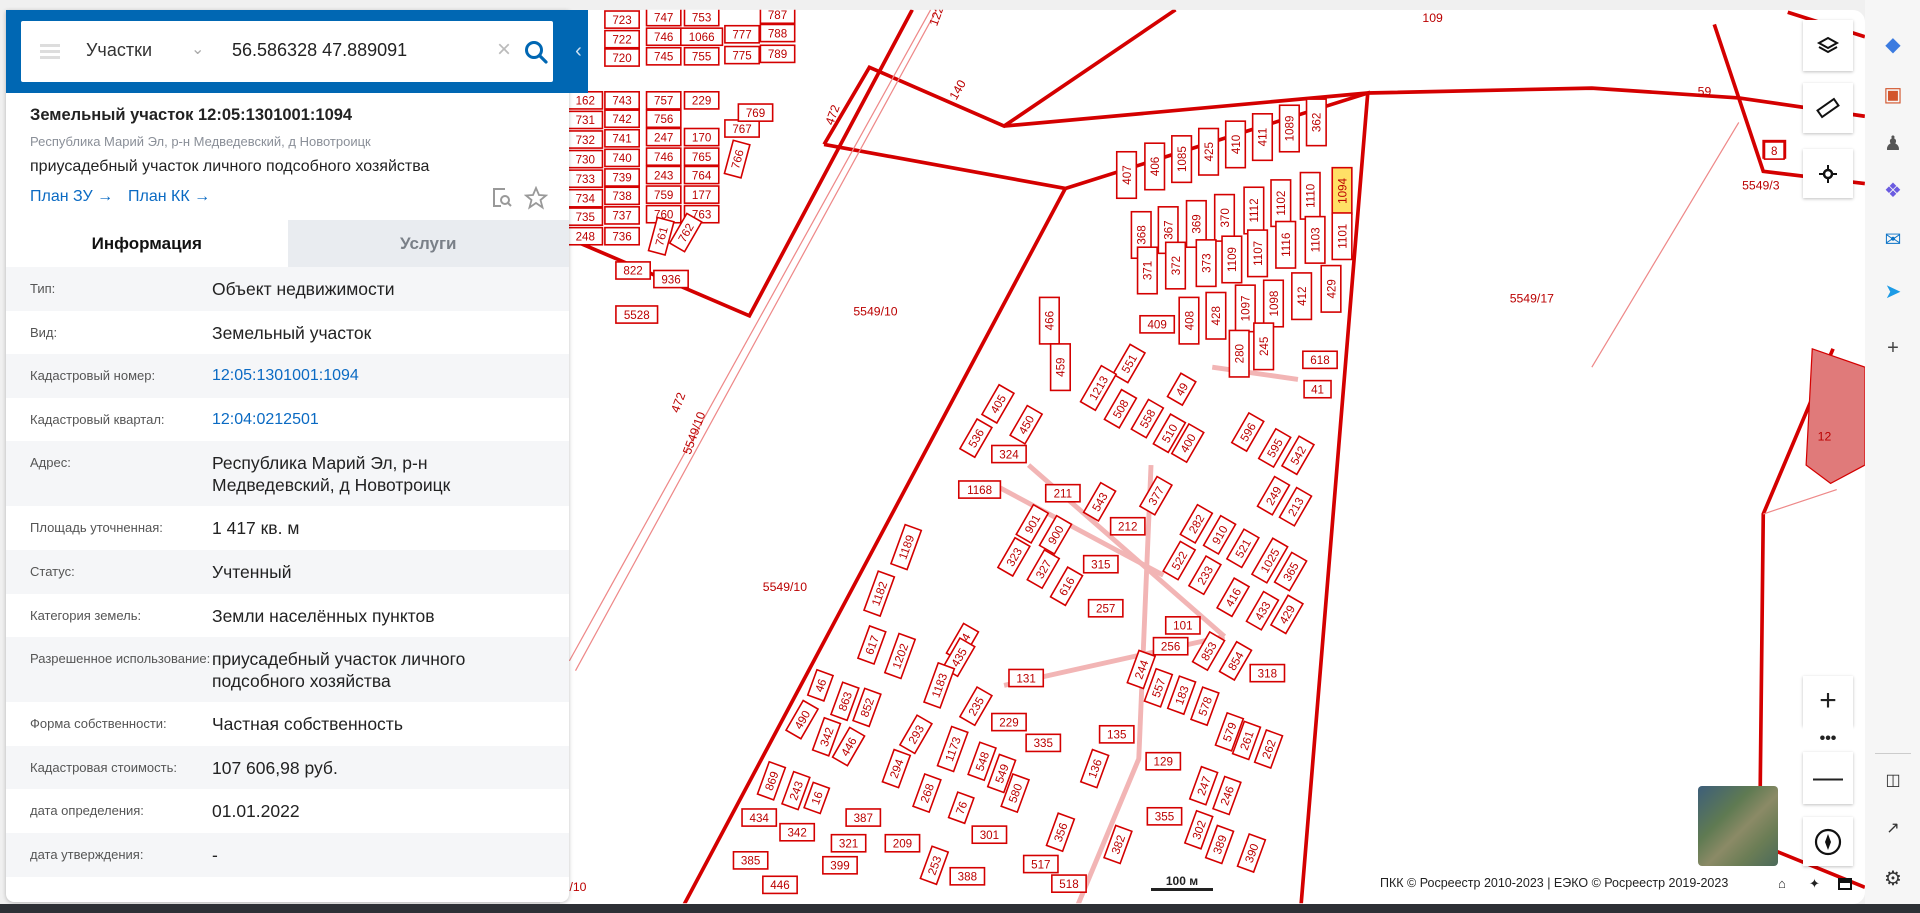 This screenshot has width=1920, height=913. Describe the element at coordinates (1267, 673) in the screenshot. I see `parcel: 318` at that location.